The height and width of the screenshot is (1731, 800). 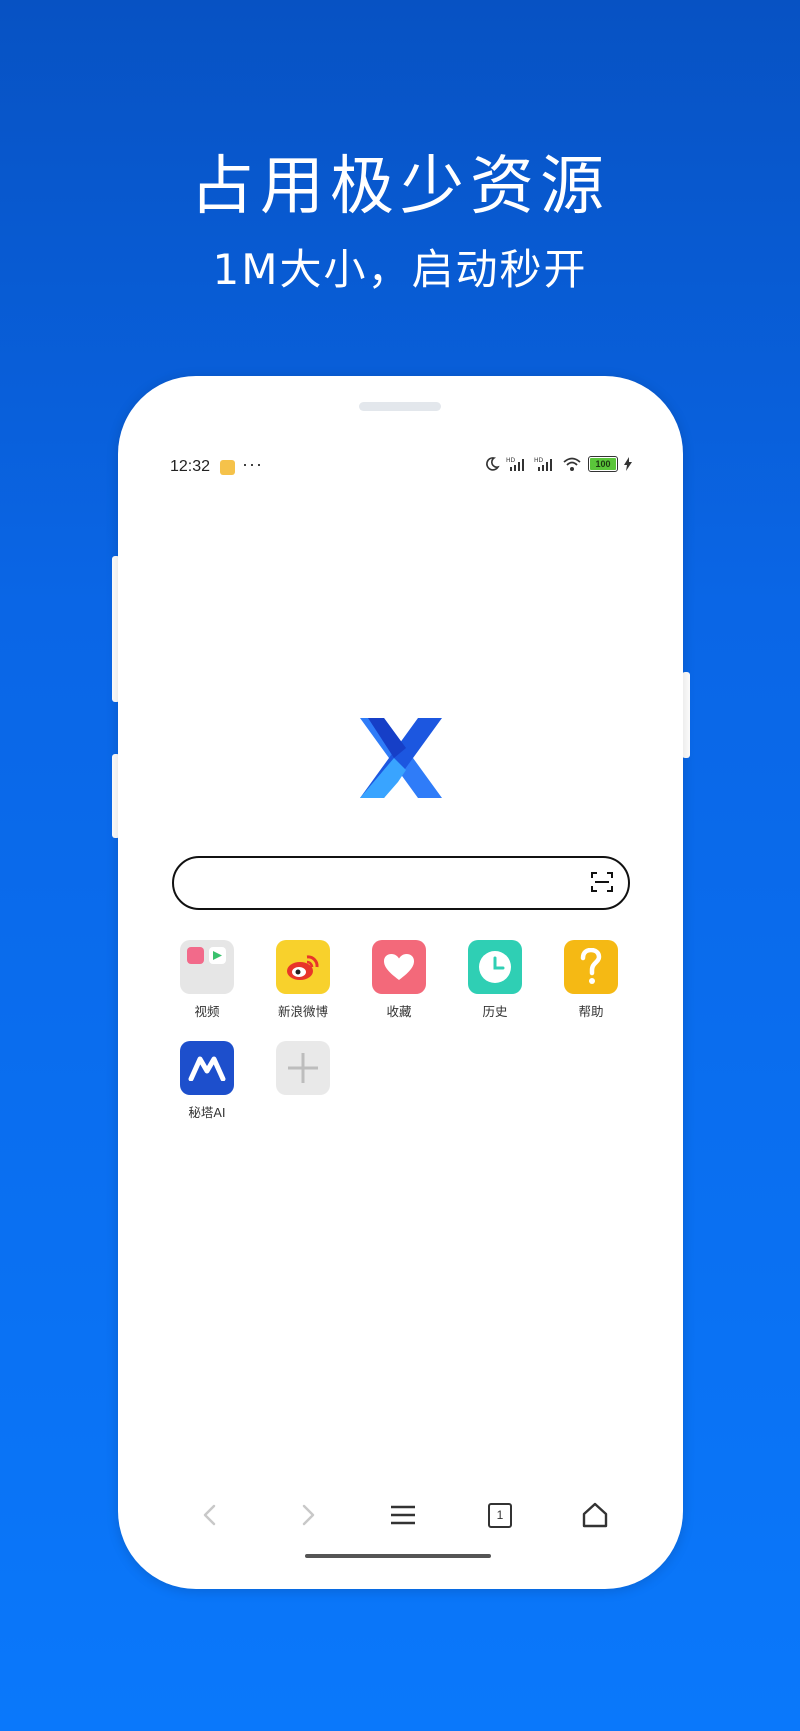 What do you see at coordinates (628, 464) in the screenshot?
I see `charging-bolt-icon` at bounding box center [628, 464].